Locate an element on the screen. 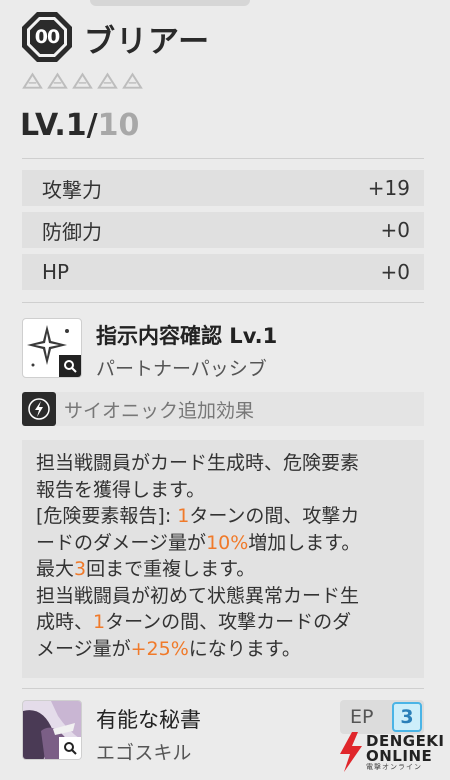 This screenshot has height=780, width=450. dengeki-logo-icon is located at coordinates (351, 752).